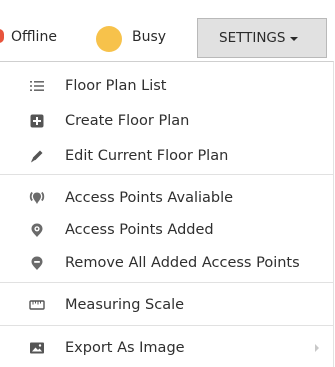 This screenshot has width=335, height=367. Describe the element at coordinates (37, 305) in the screenshot. I see `ruler-icon` at that location.